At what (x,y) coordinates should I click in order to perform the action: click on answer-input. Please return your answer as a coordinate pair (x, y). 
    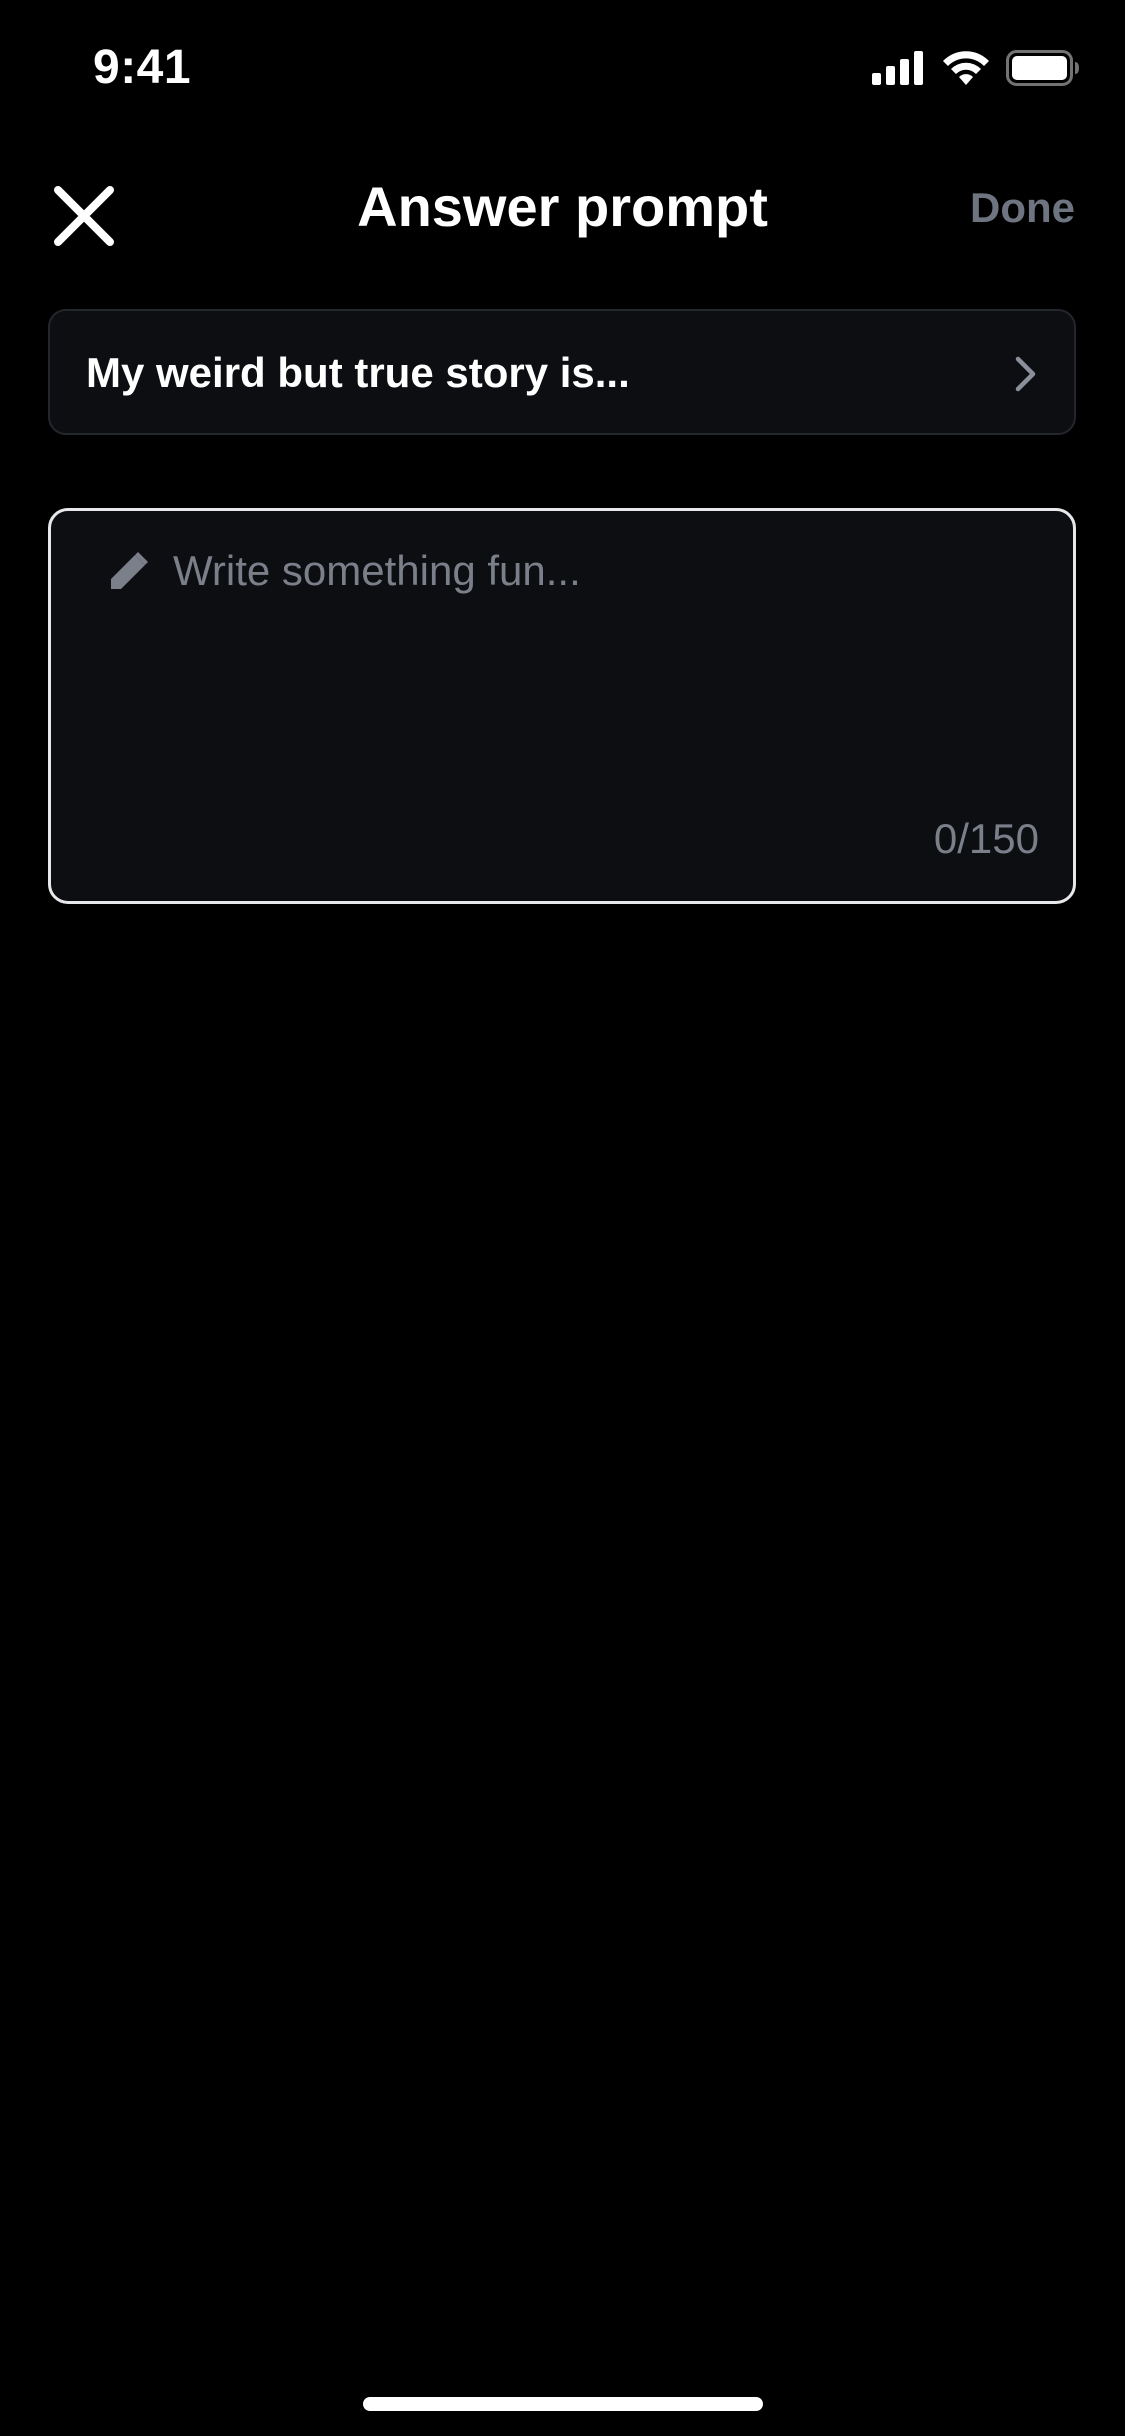
    Looking at the image, I should click on (603, 651).